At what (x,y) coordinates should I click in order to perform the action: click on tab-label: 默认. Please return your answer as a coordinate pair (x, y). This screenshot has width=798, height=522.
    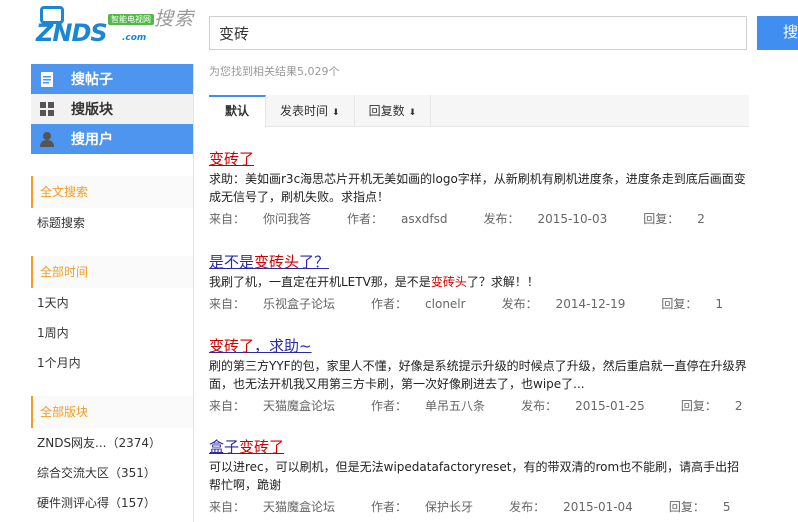
    Looking at the image, I should click on (237, 111).